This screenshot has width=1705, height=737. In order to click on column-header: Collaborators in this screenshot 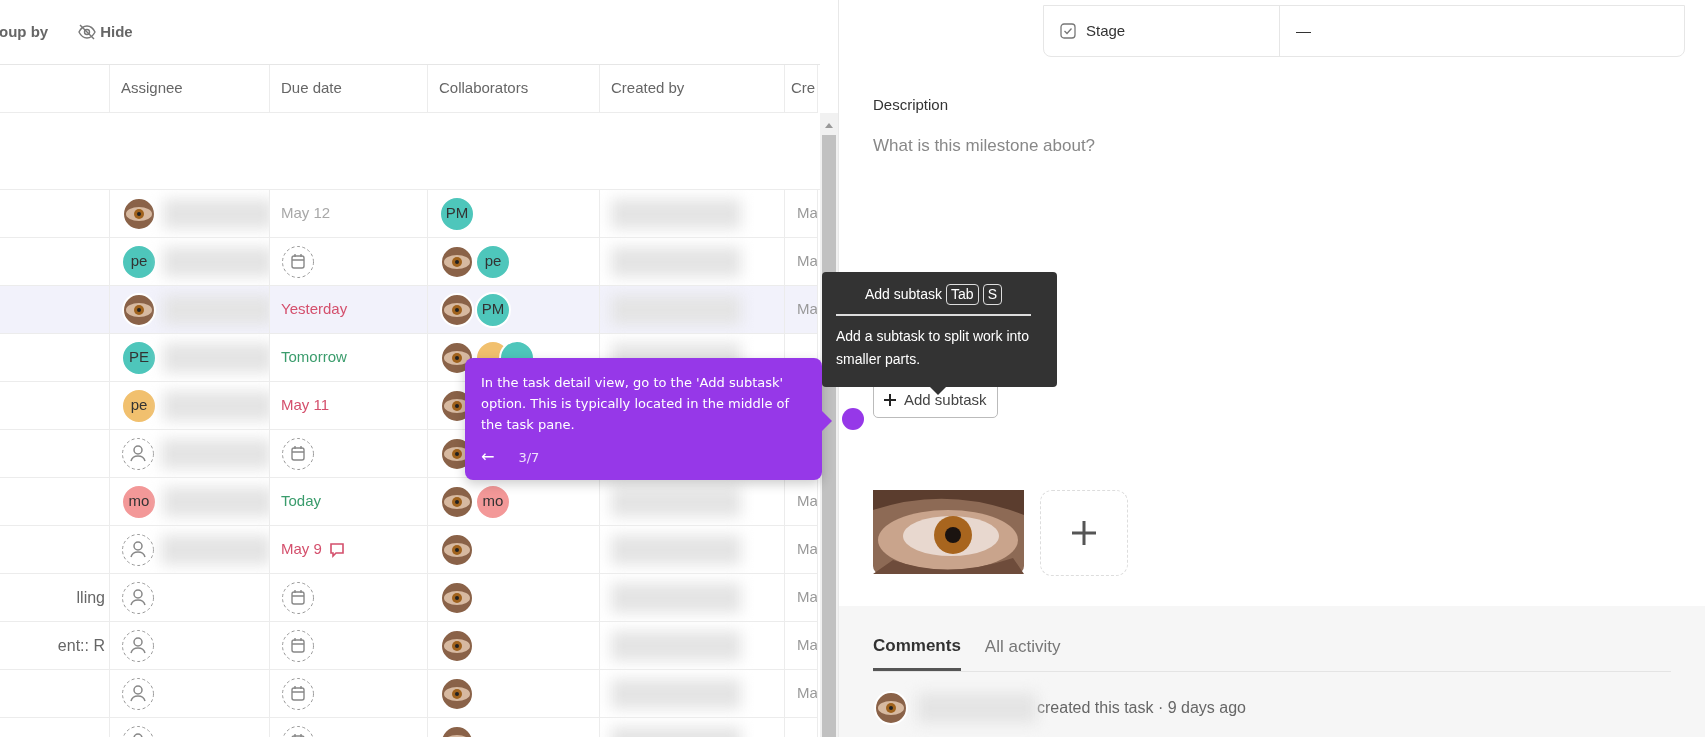, I will do `click(484, 88)`.